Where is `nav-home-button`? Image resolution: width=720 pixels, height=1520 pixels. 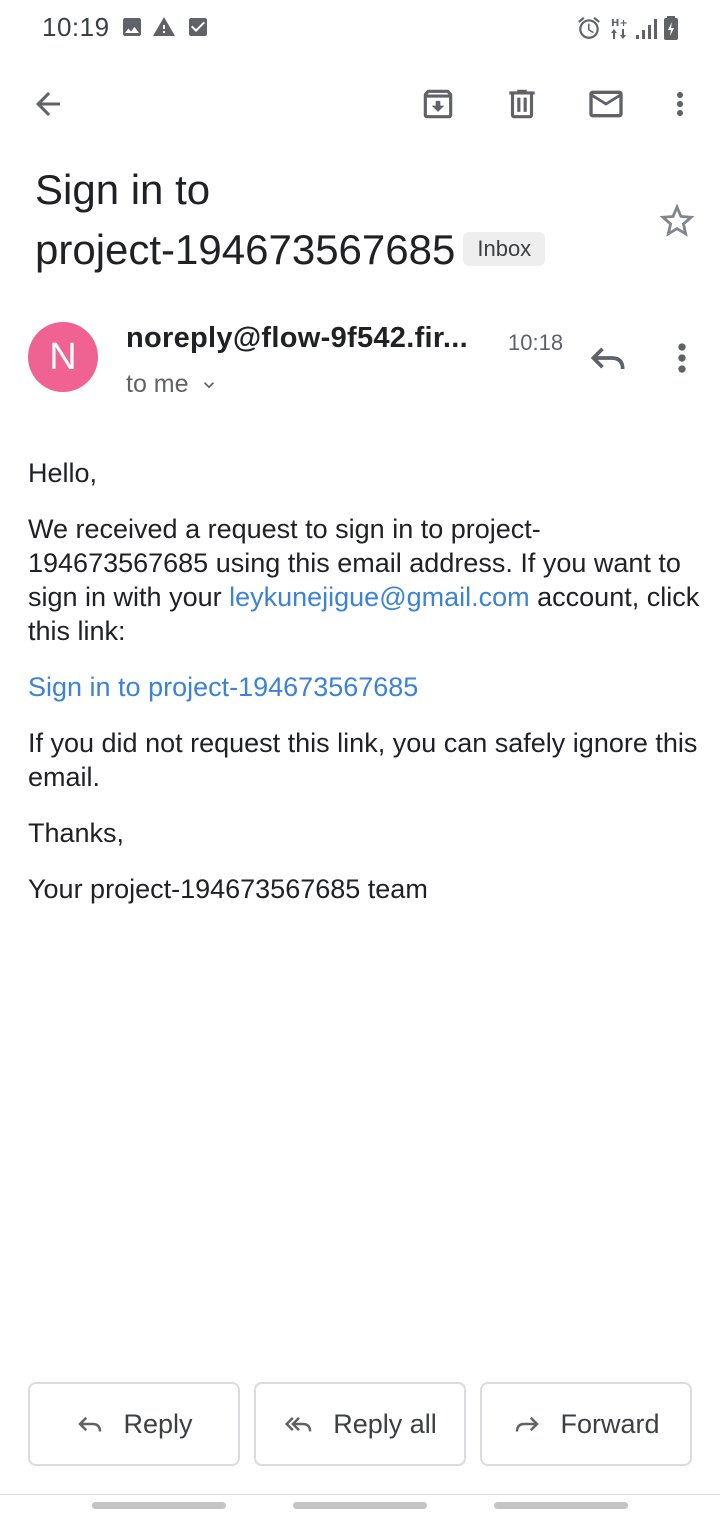
nav-home-button is located at coordinates (360, 1505).